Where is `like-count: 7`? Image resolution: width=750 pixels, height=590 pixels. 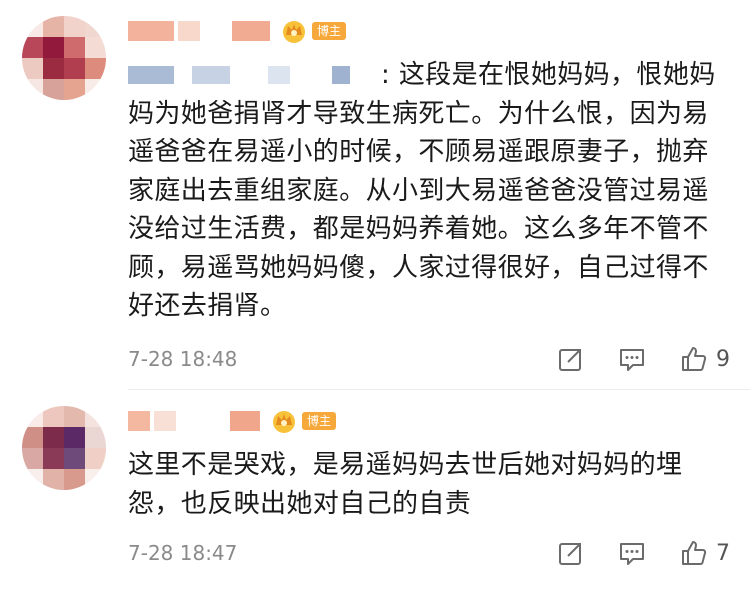 like-count: 7 is located at coordinates (723, 553).